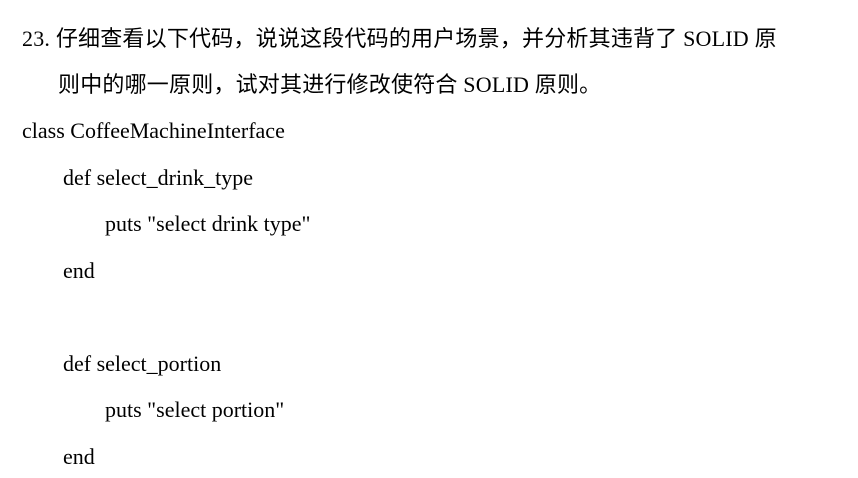 Image resolution: width=858 pixels, height=478 pixels. I want to click on code-line-puts-drink-type: puts "select drink type", so click(208, 223).